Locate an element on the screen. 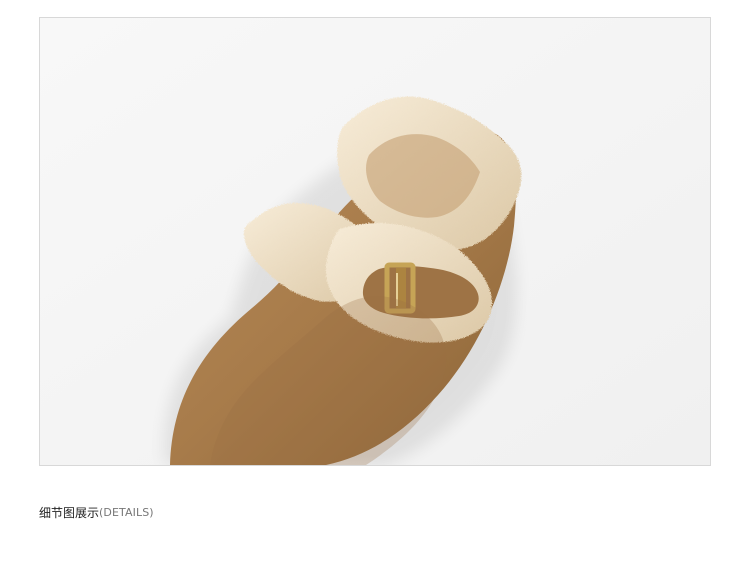 The height and width of the screenshot is (585, 750). section-title-zh: 细节图展示 is located at coordinates (69, 513).